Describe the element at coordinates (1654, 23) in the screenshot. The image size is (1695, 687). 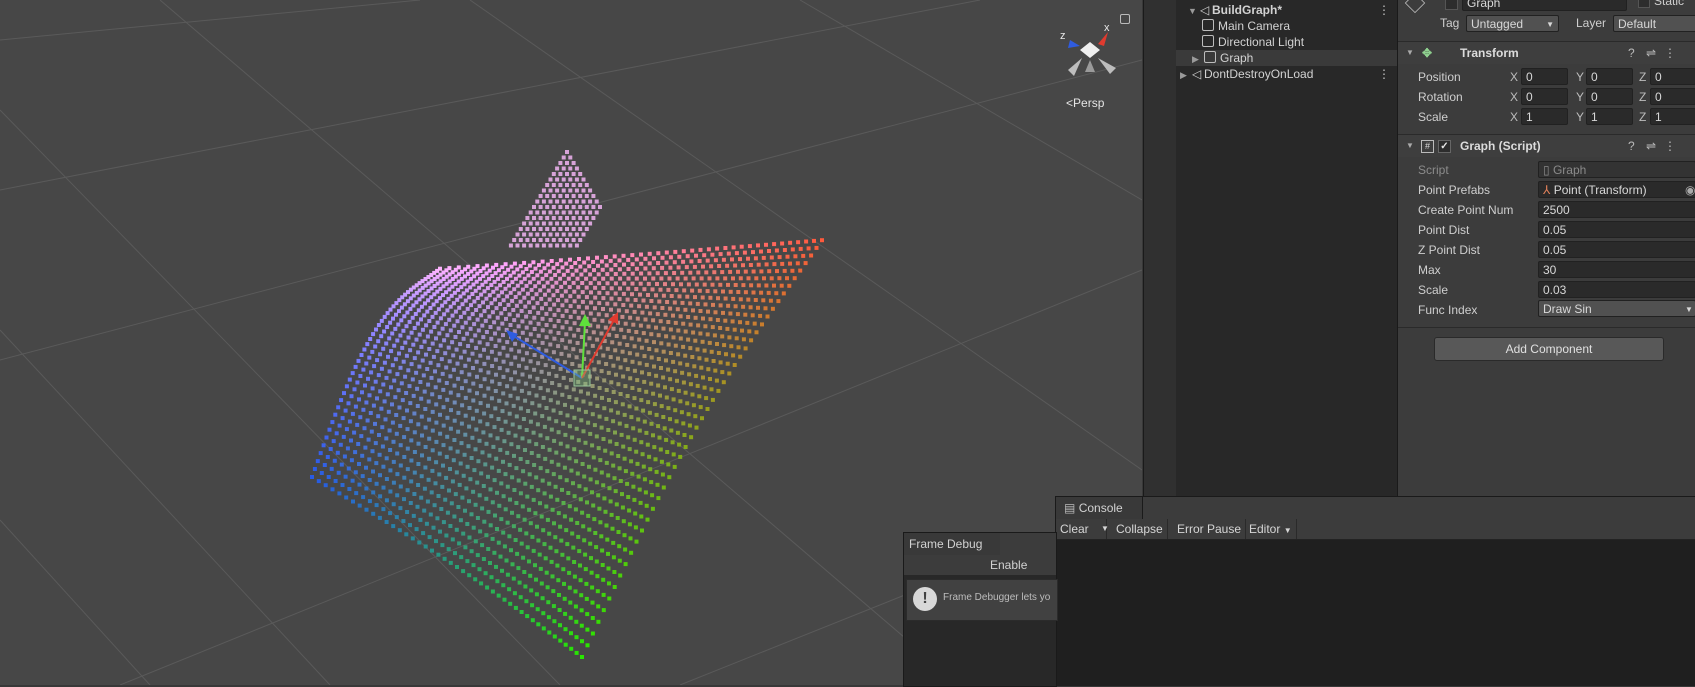
I see `layer-dropdown: Default` at that location.